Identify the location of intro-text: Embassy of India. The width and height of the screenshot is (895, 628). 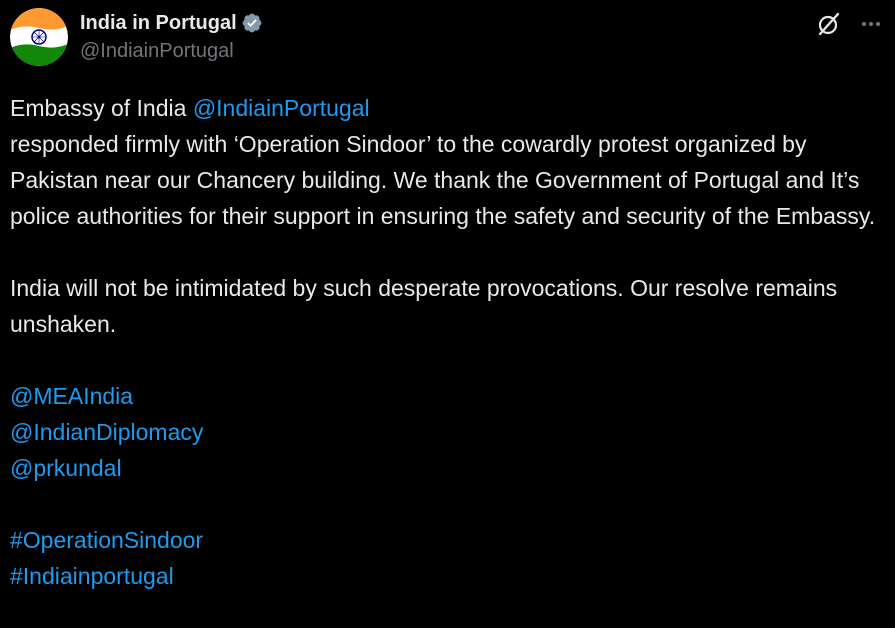
(101, 108).